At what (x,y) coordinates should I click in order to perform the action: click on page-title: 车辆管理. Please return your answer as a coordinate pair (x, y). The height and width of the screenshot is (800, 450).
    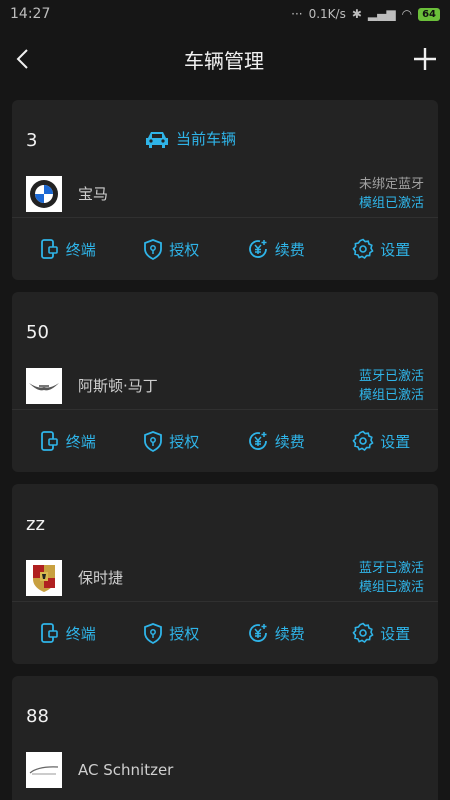
    Looking at the image, I should click on (224, 60).